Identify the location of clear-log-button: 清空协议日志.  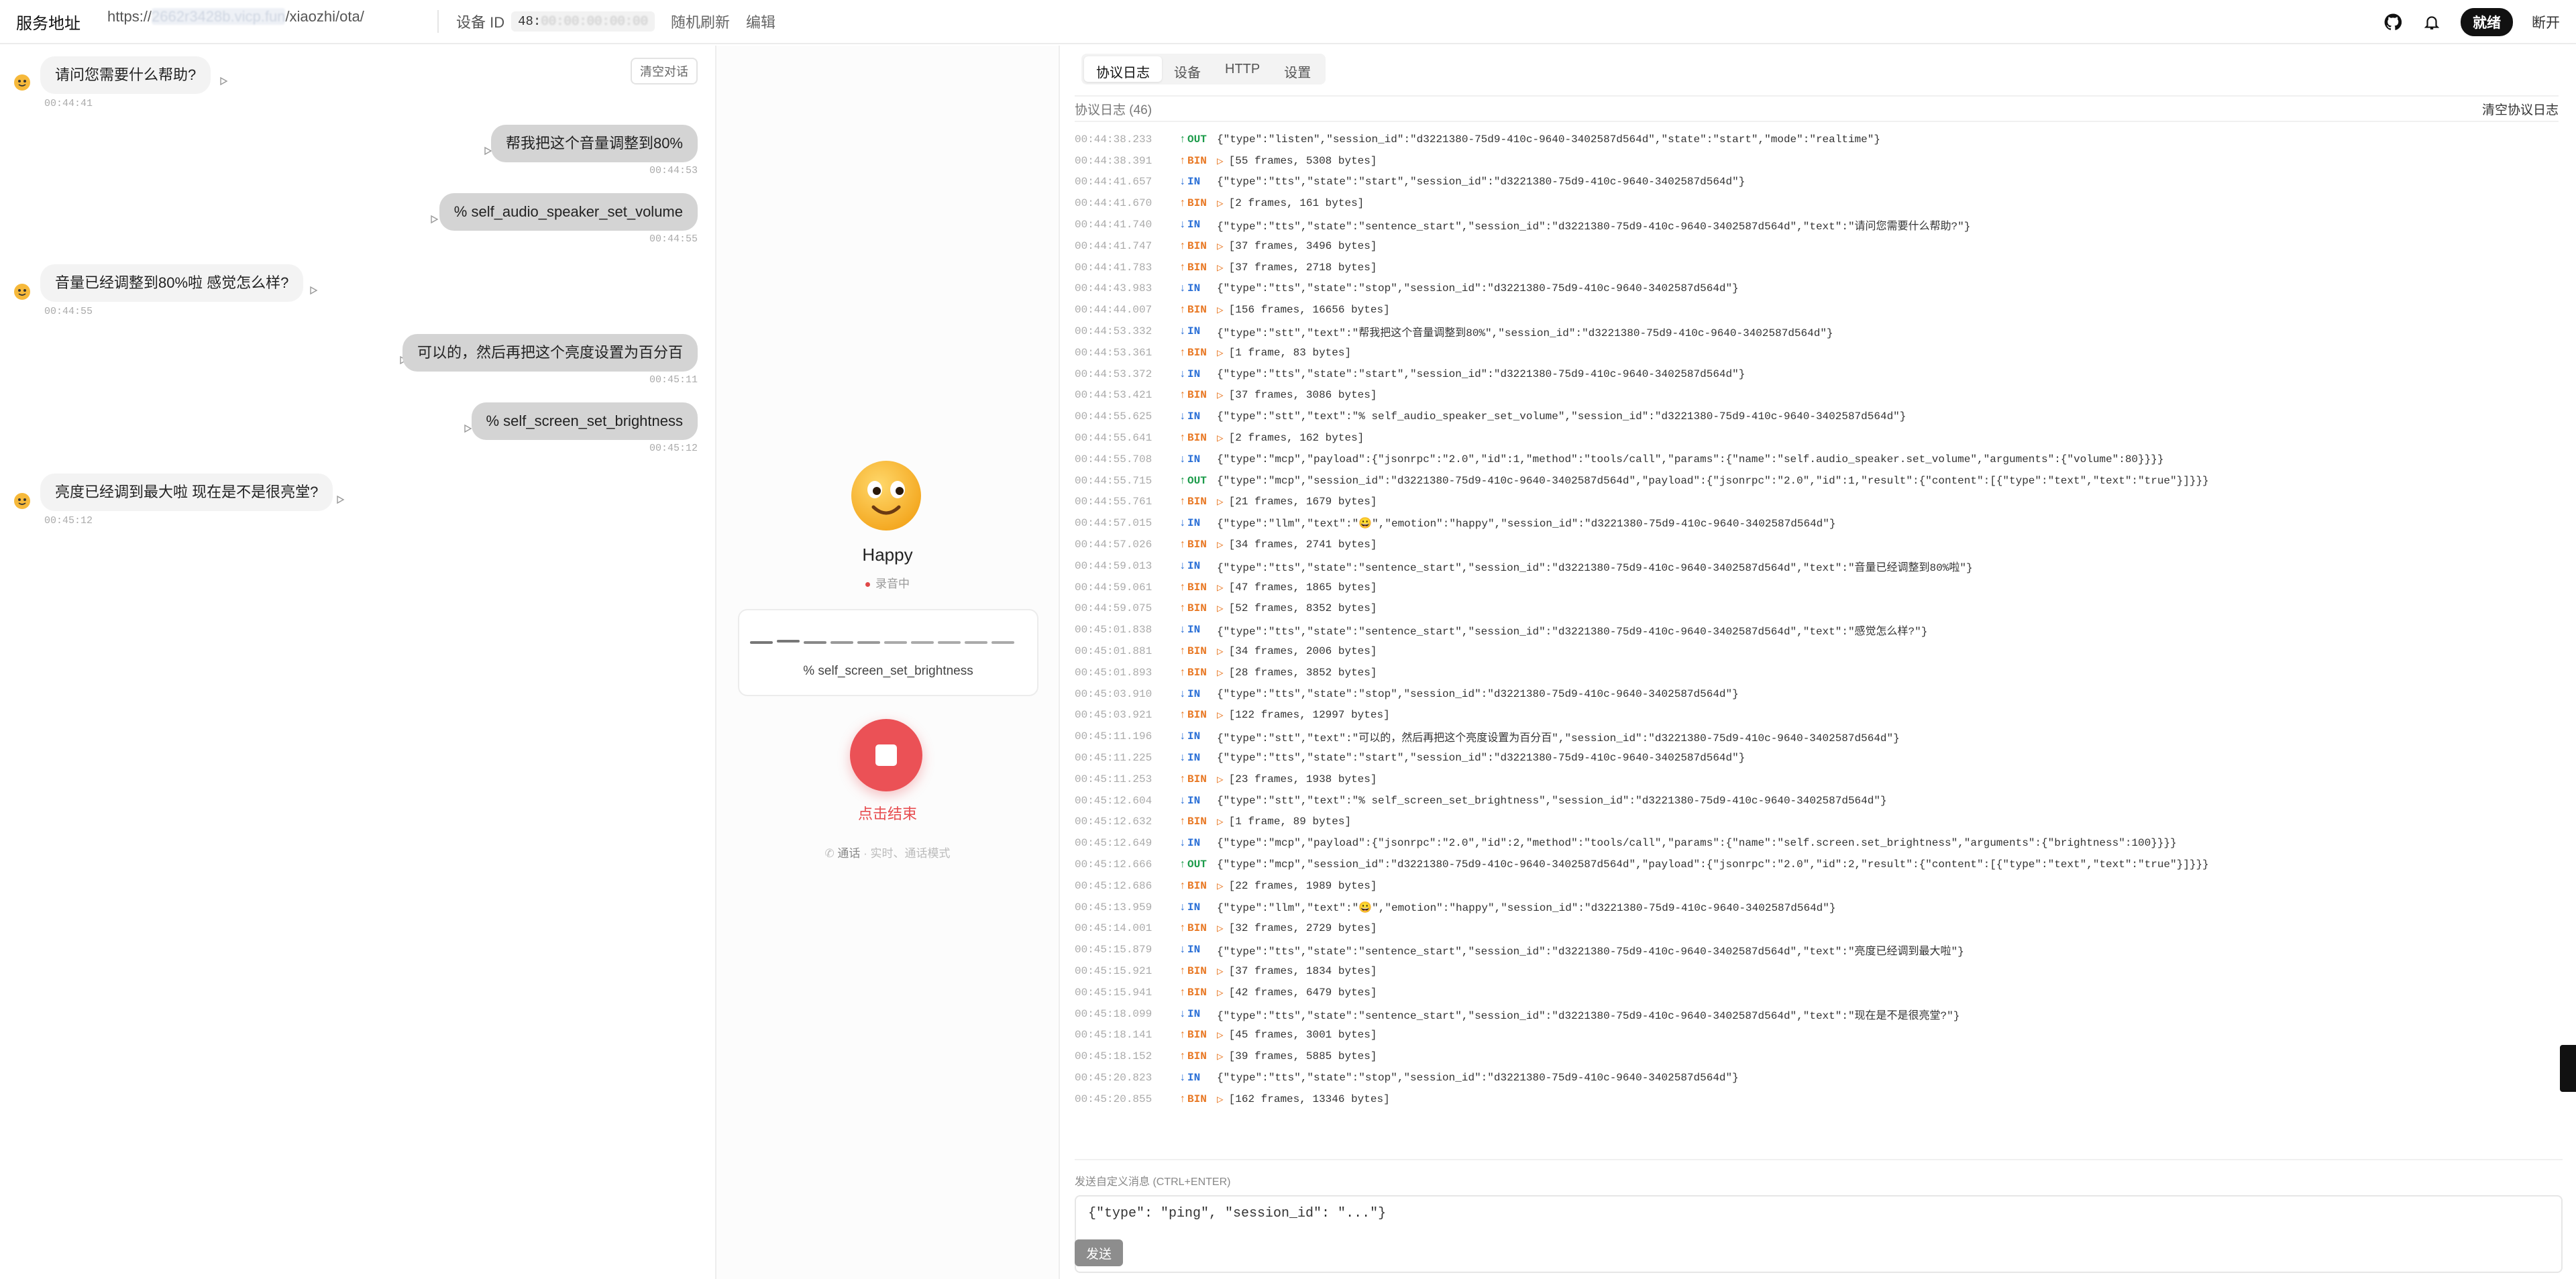
(2520, 109).